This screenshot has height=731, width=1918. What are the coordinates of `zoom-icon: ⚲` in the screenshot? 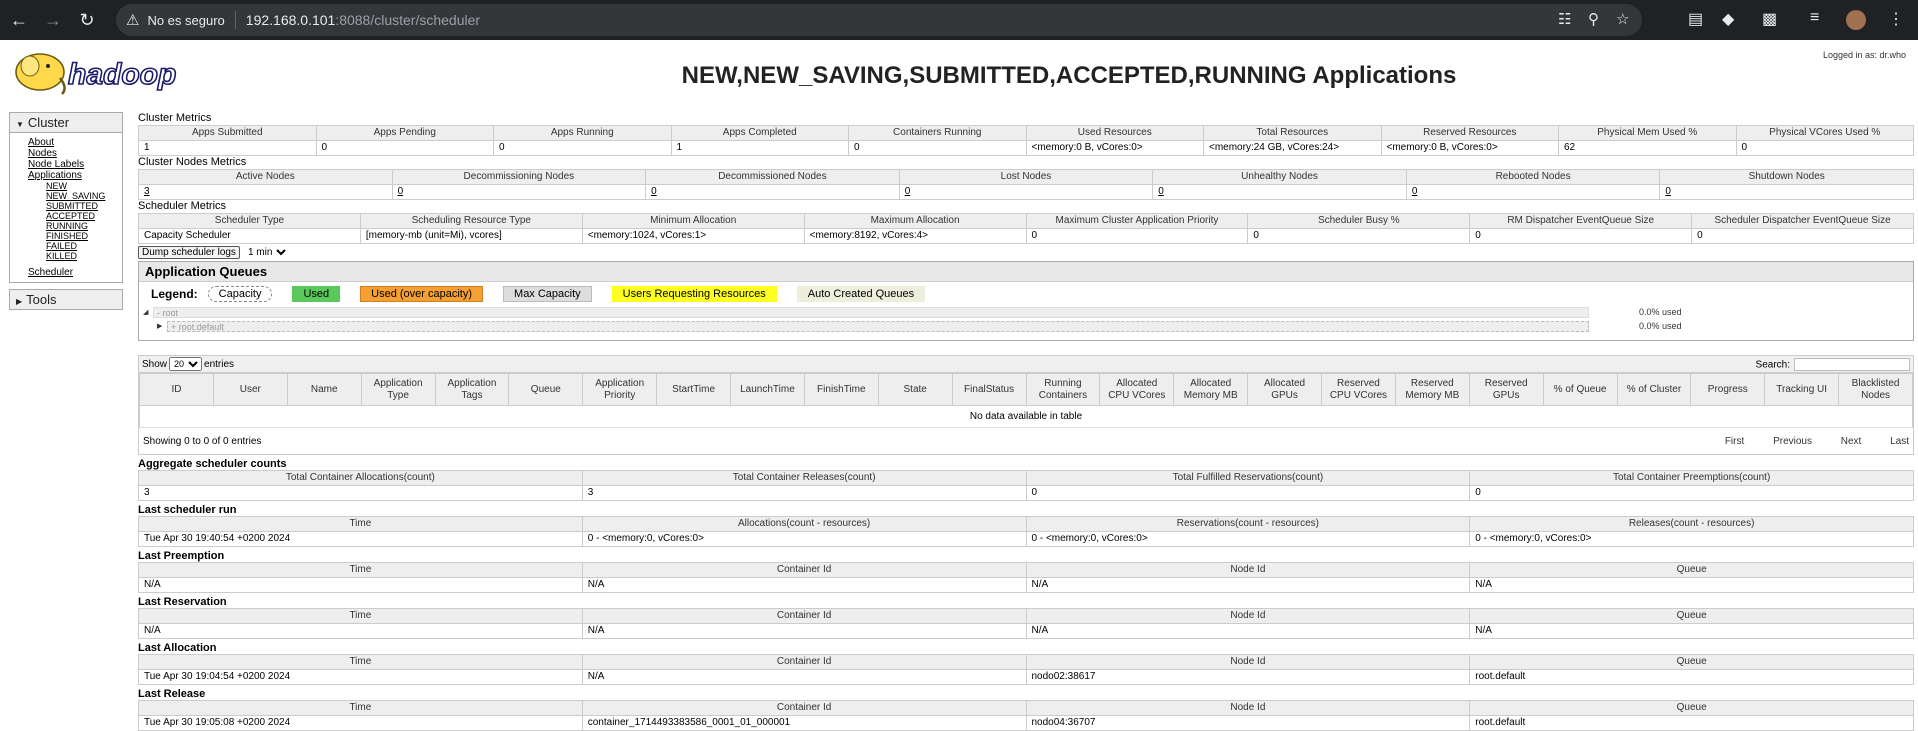 It's located at (1593, 19).